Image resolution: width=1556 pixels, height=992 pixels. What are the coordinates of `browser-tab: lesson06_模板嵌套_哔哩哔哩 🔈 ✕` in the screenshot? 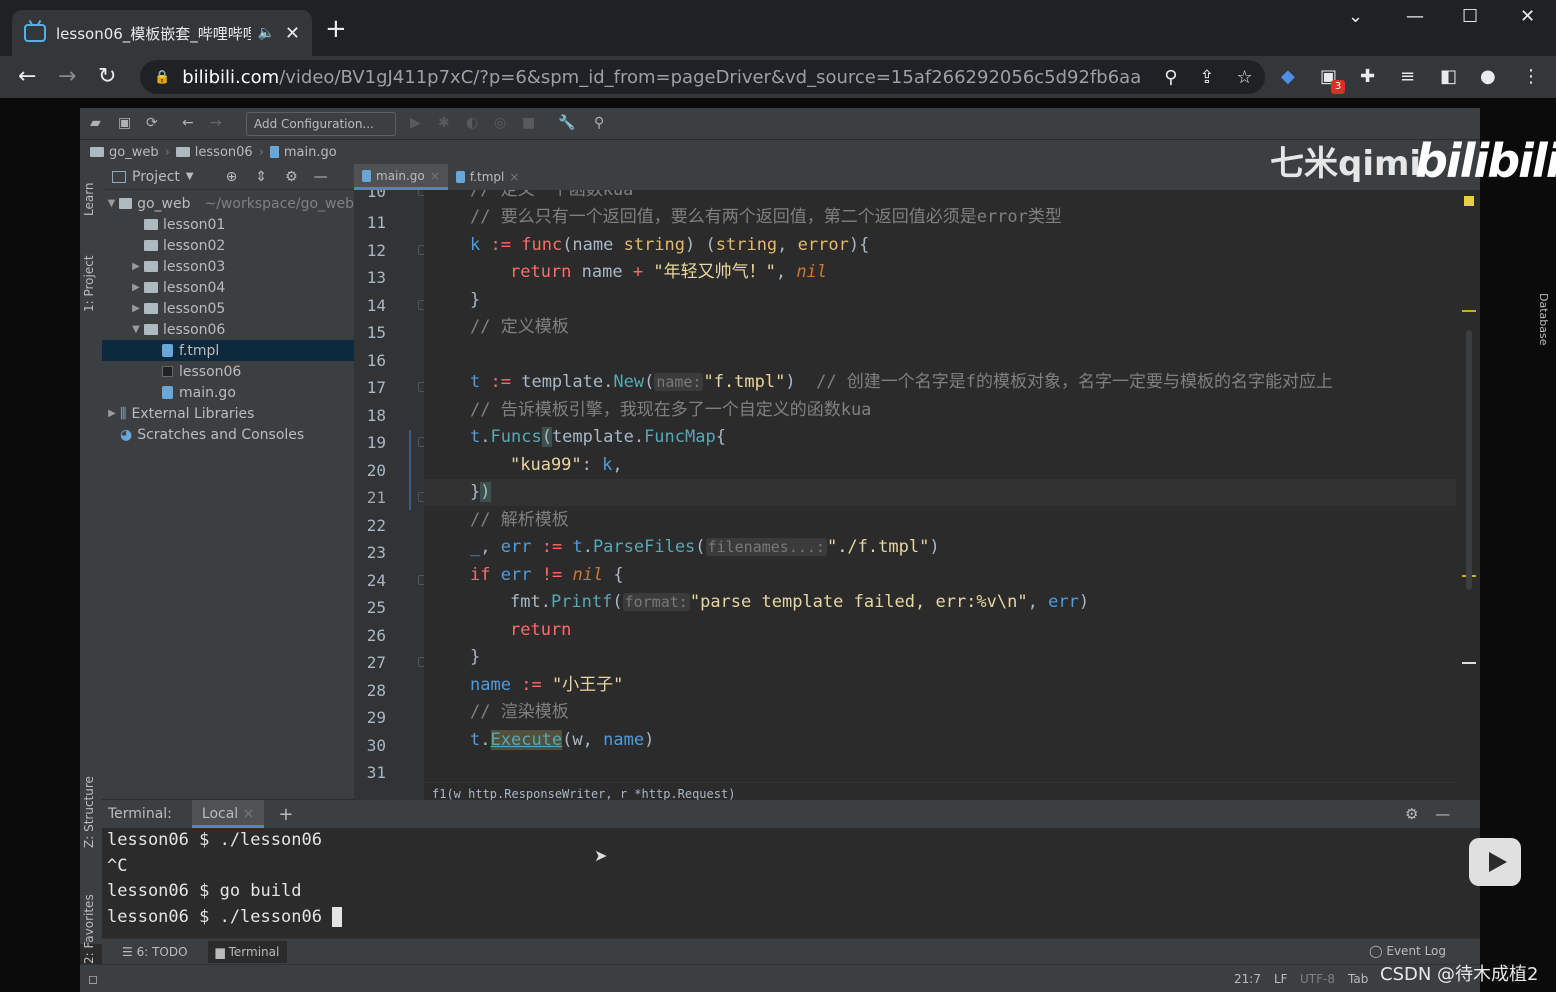 It's located at (162, 33).